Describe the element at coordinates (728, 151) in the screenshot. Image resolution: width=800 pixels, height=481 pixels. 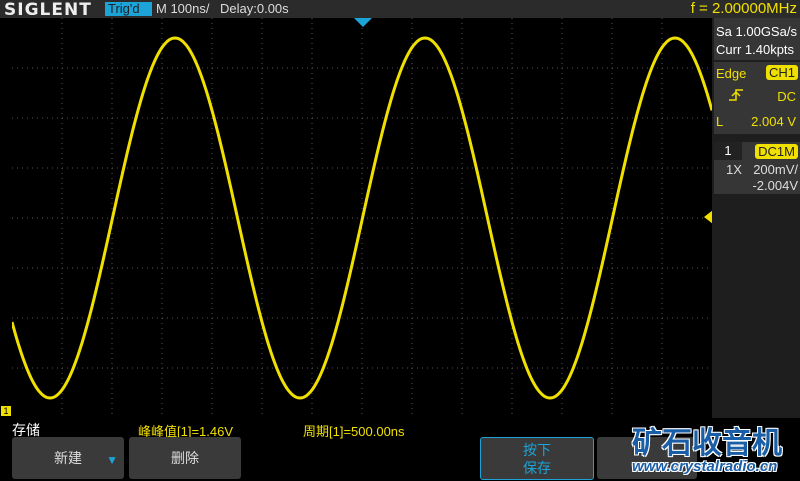
I see `channel-number: 1` at that location.